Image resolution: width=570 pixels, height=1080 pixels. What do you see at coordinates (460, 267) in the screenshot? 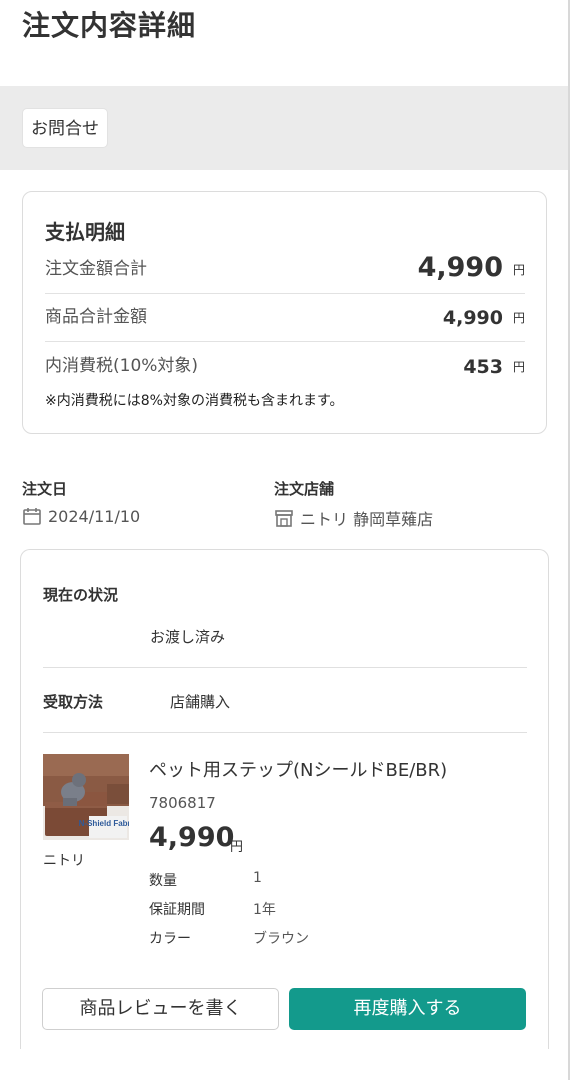
I see `order-total-amount: 4,990` at bounding box center [460, 267].